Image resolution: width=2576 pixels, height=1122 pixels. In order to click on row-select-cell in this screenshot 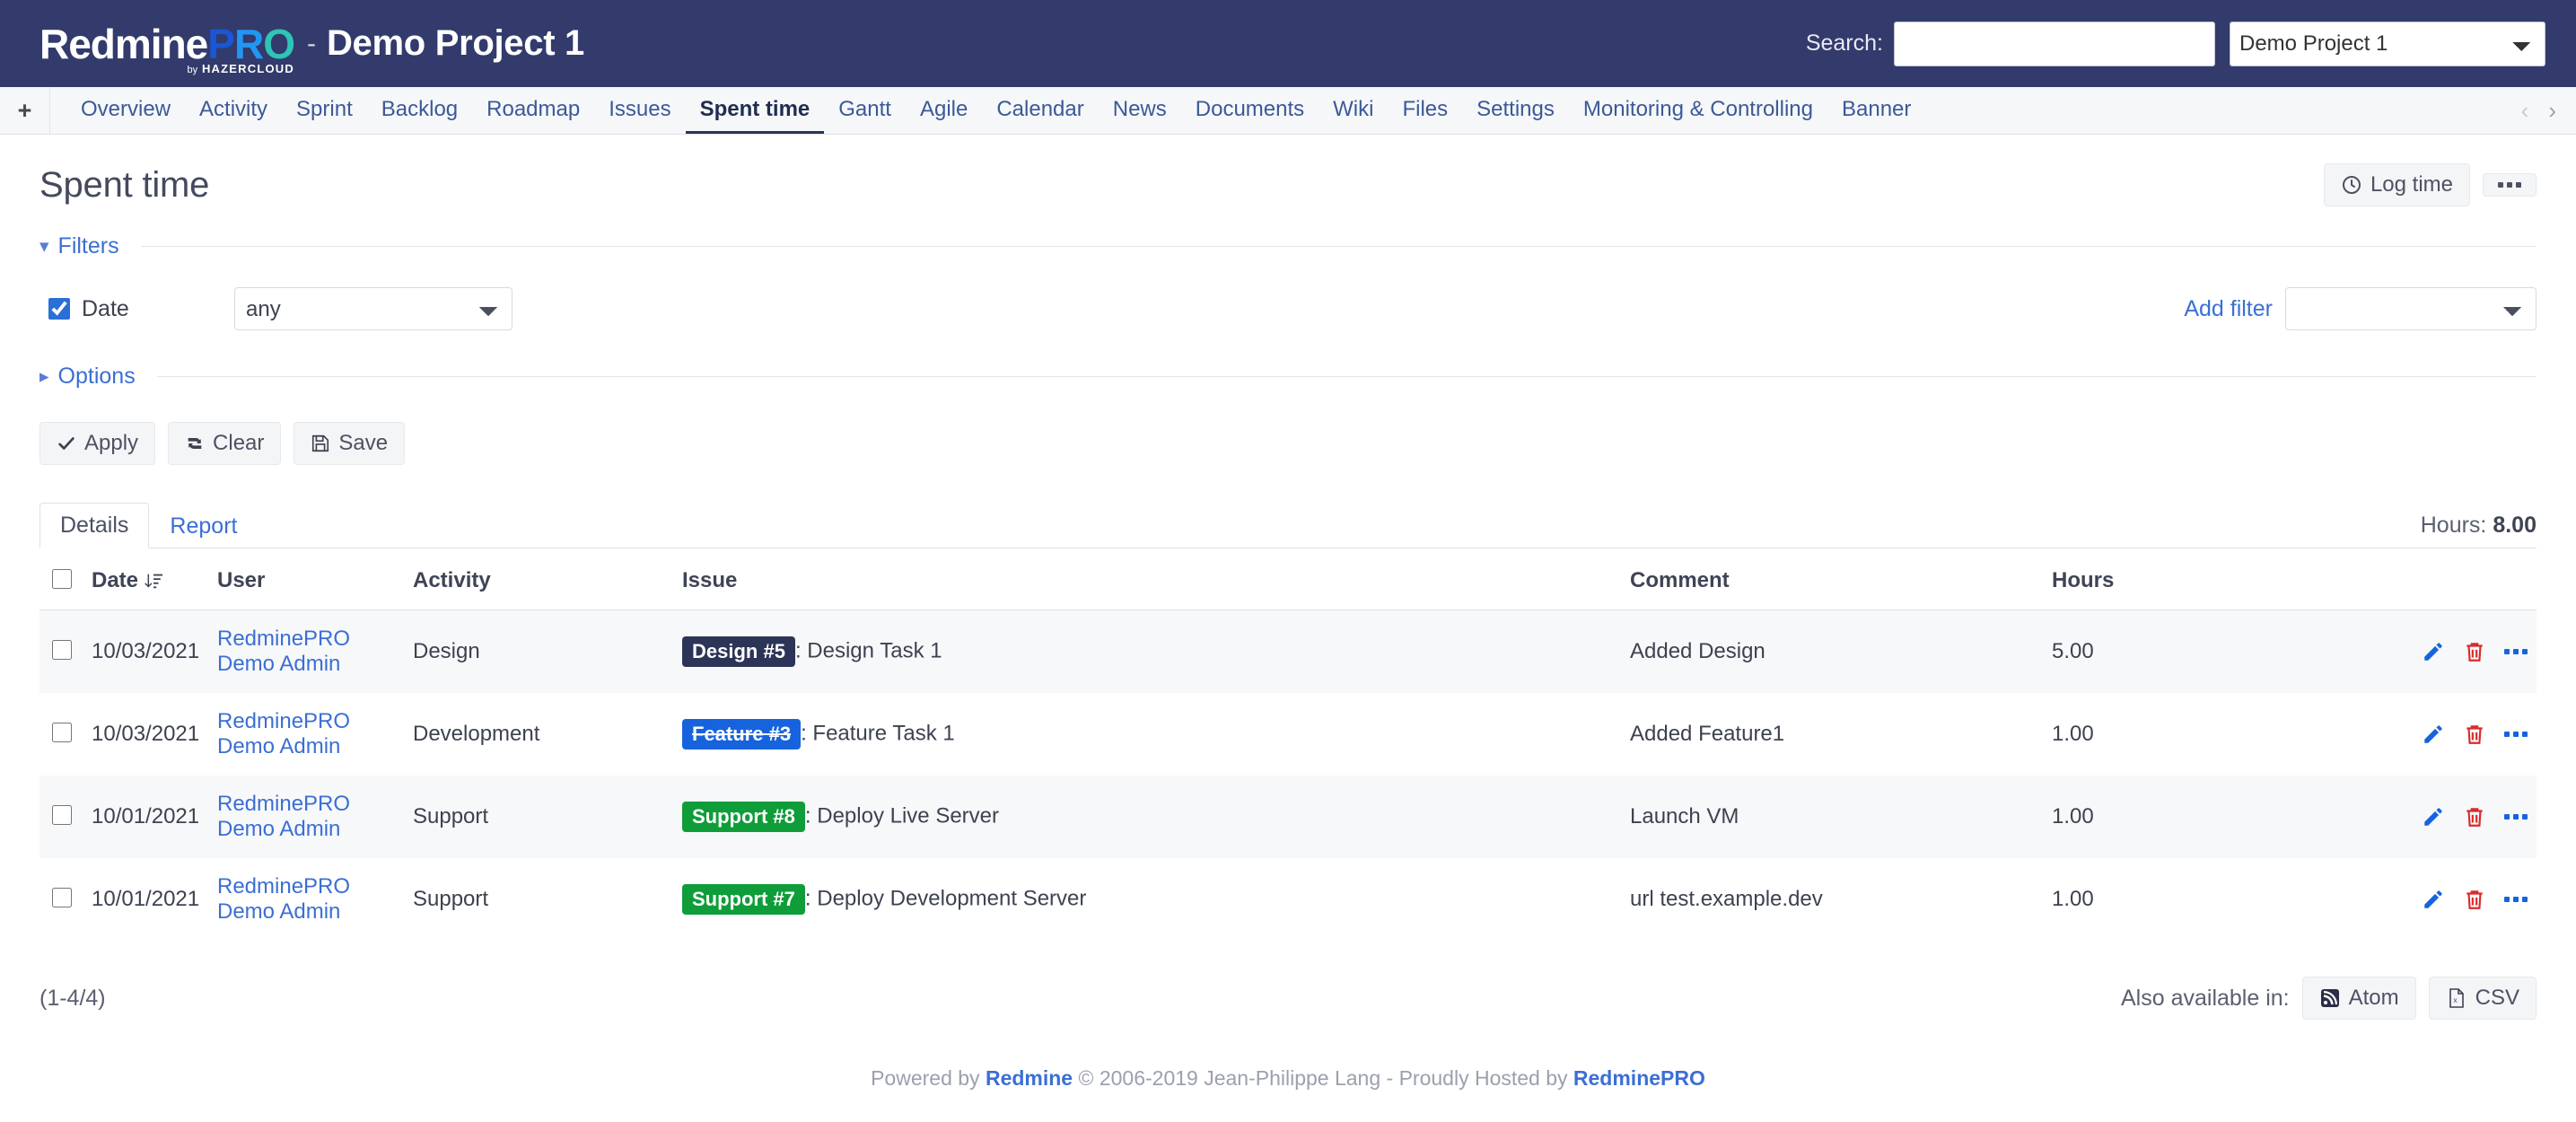, I will do `click(65, 899)`.